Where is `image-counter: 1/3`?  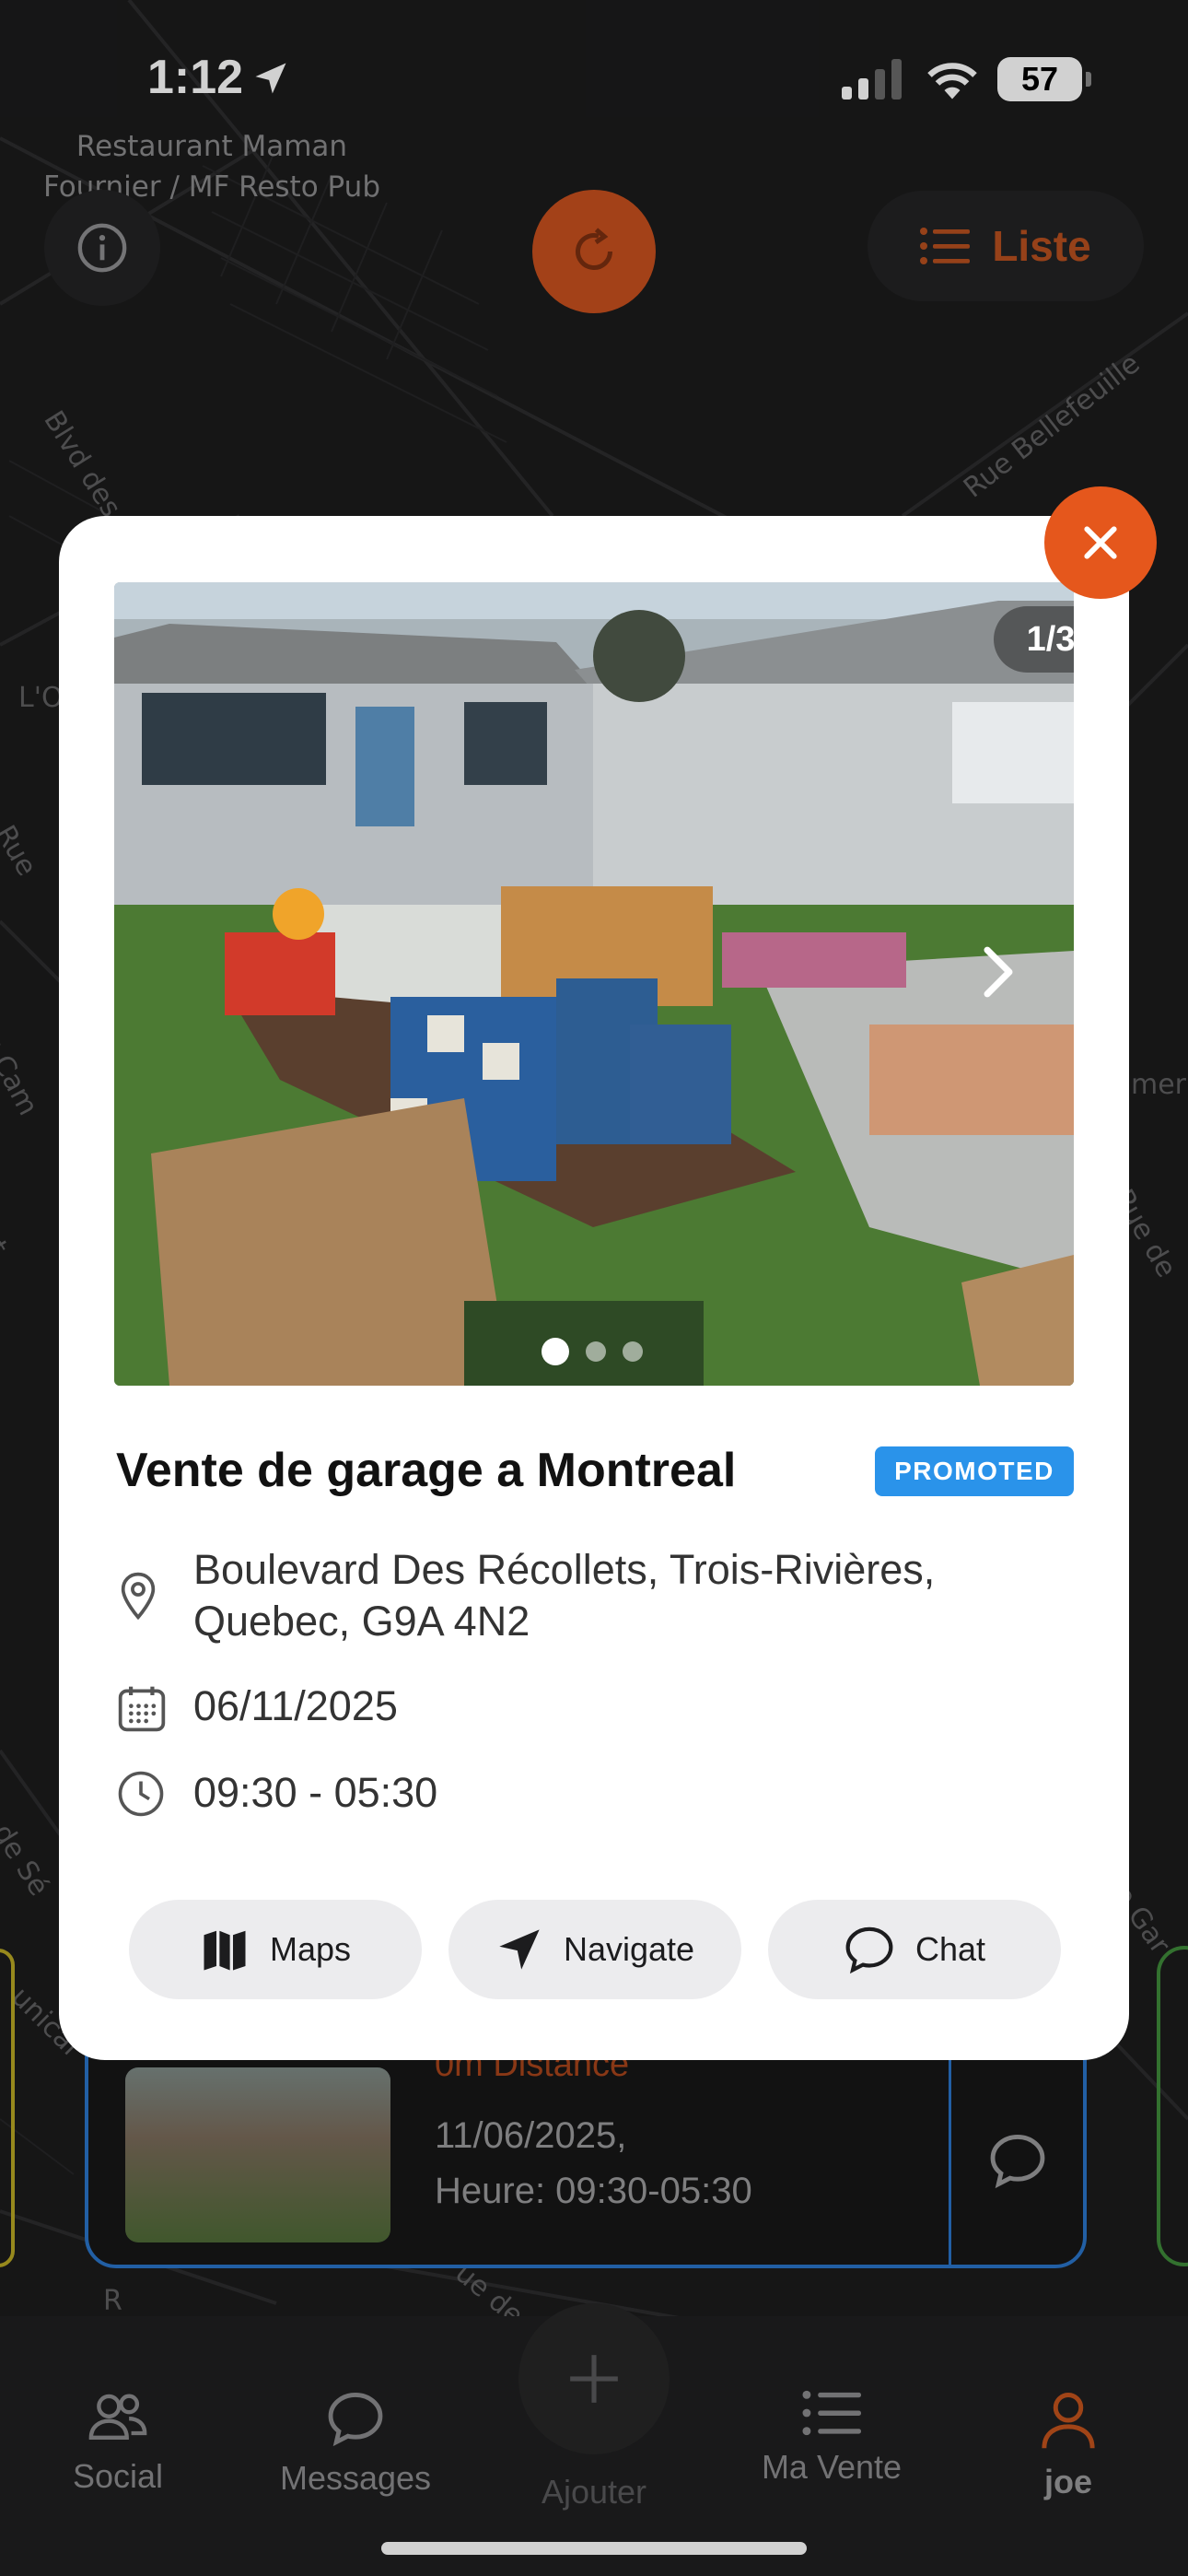 image-counter: 1/3 is located at coordinates (1034, 639).